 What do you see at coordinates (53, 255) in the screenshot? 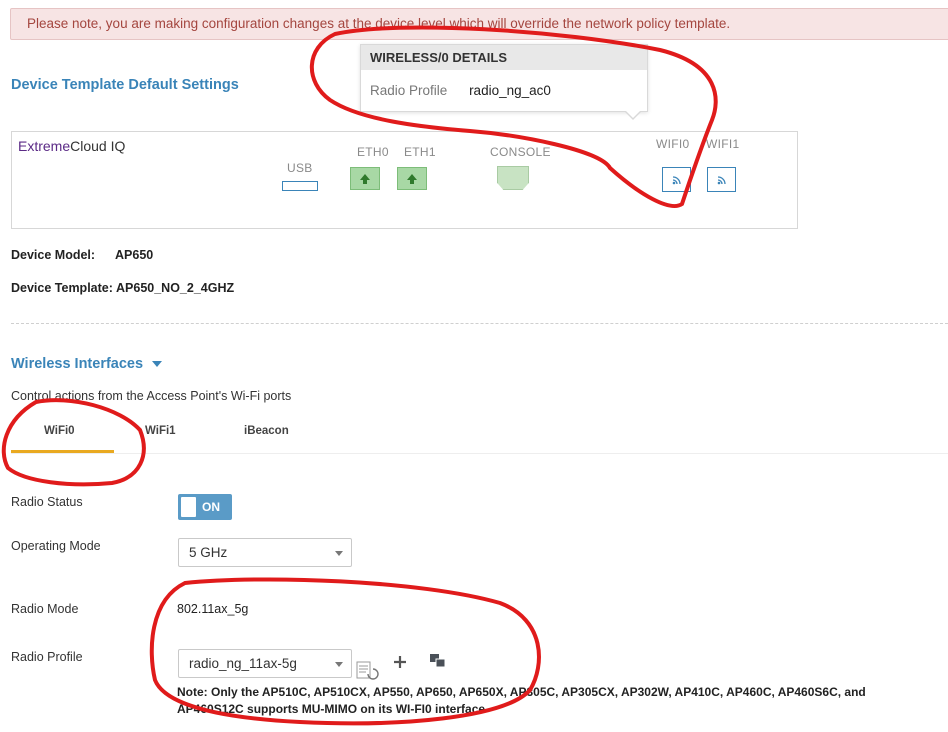
I see `device-model-label: Device Model:` at bounding box center [53, 255].